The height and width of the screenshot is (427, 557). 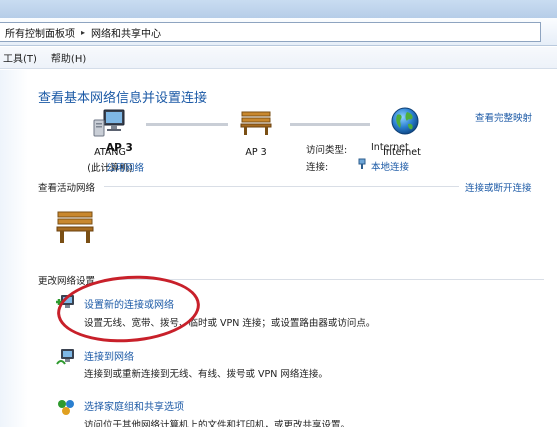 What do you see at coordinates (40, 32) in the screenshot?
I see `breadcrumb-control-panel-items: 所有控制面板项` at bounding box center [40, 32].